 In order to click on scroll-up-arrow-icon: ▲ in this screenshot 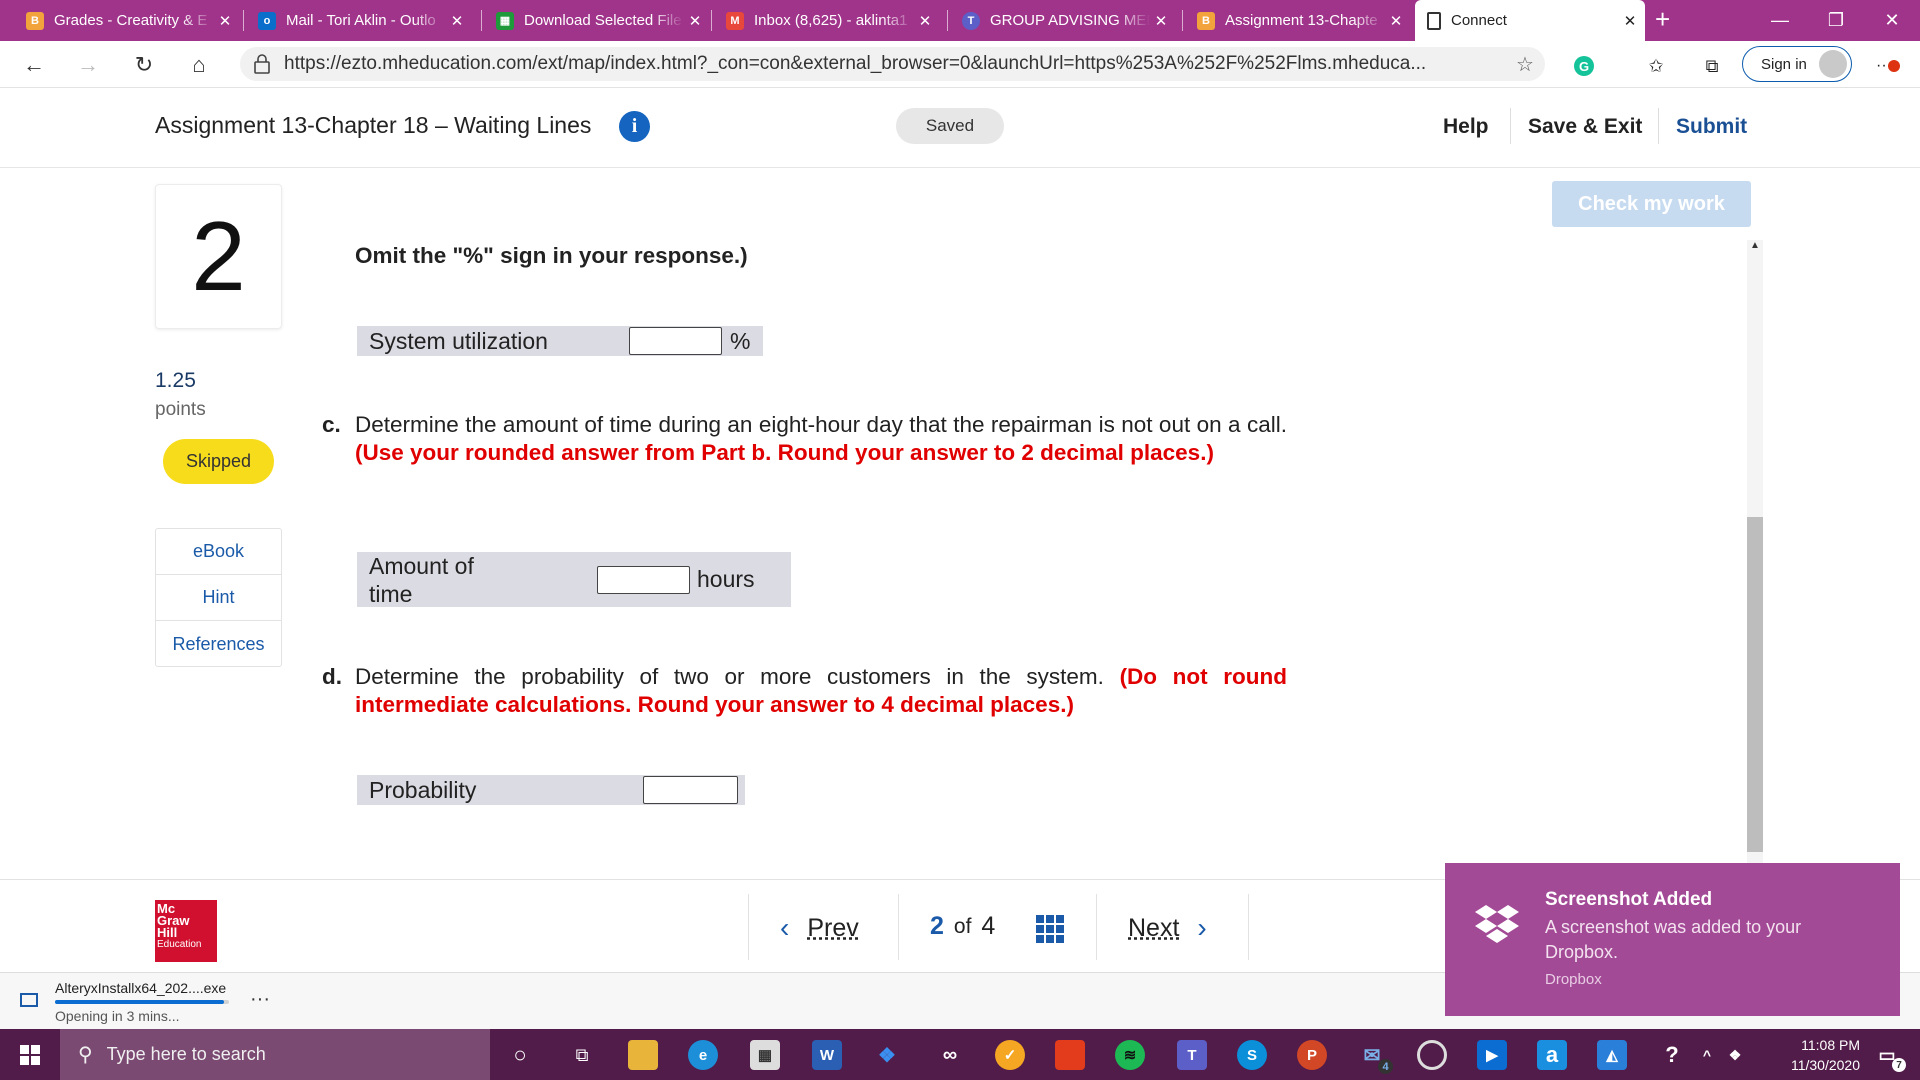, I will do `click(1755, 248)`.